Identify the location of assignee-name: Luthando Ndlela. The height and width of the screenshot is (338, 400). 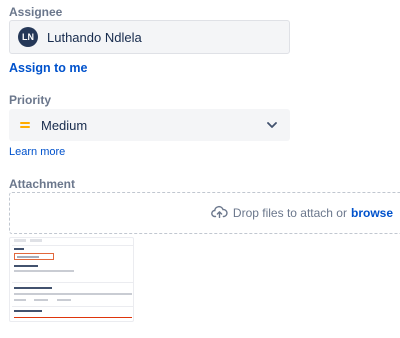
(94, 37).